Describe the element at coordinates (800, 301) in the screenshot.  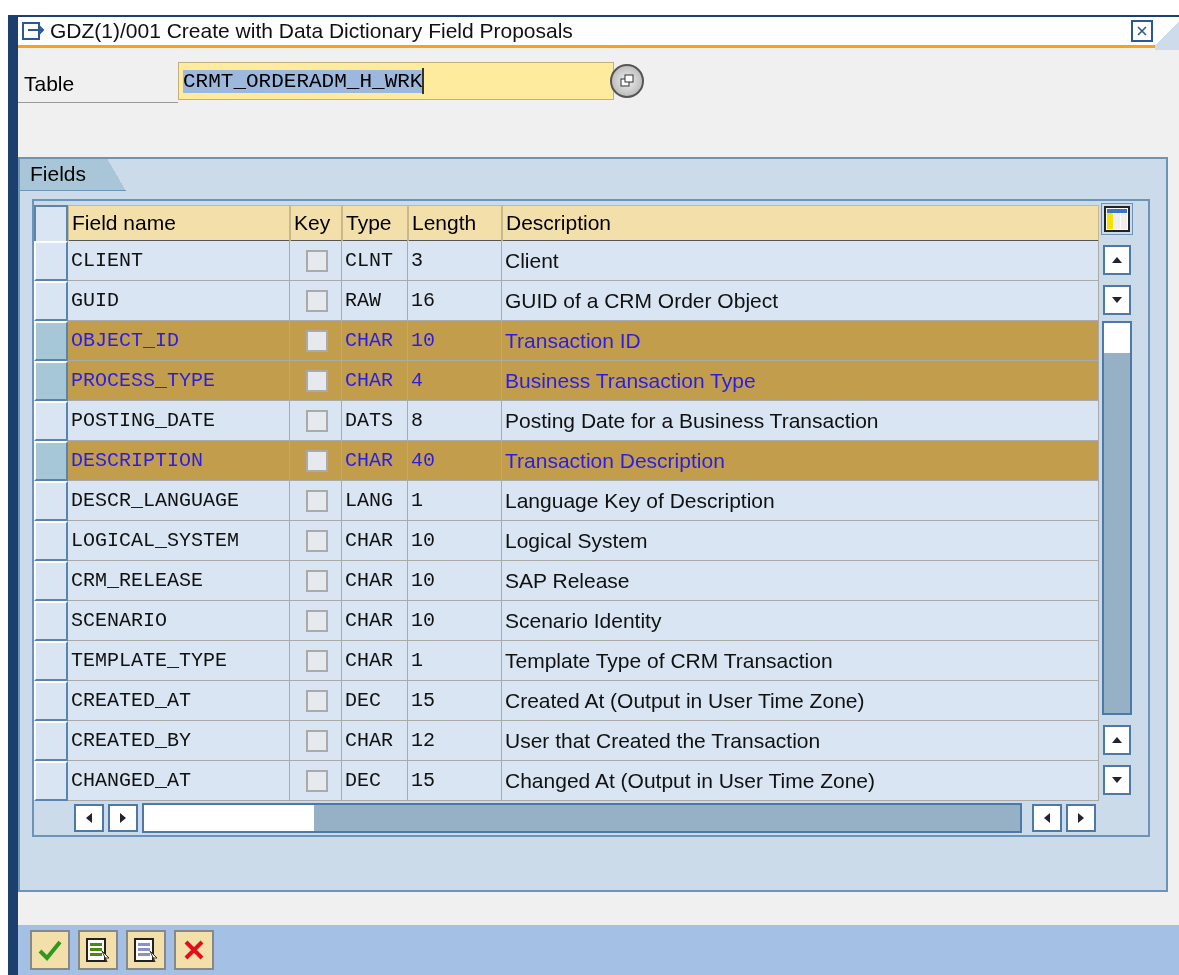
I see `table-cell: GUID of a CRM Order Object` at that location.